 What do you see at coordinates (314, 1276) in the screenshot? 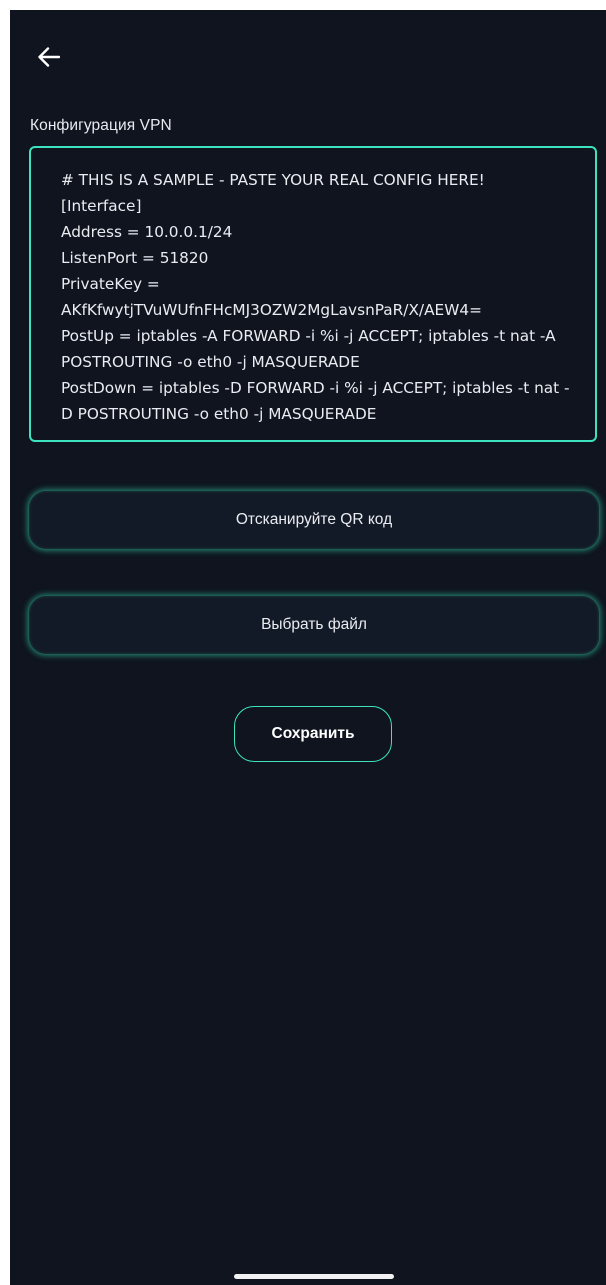
I see `home-indicator` at bounding box center [314, 1276].